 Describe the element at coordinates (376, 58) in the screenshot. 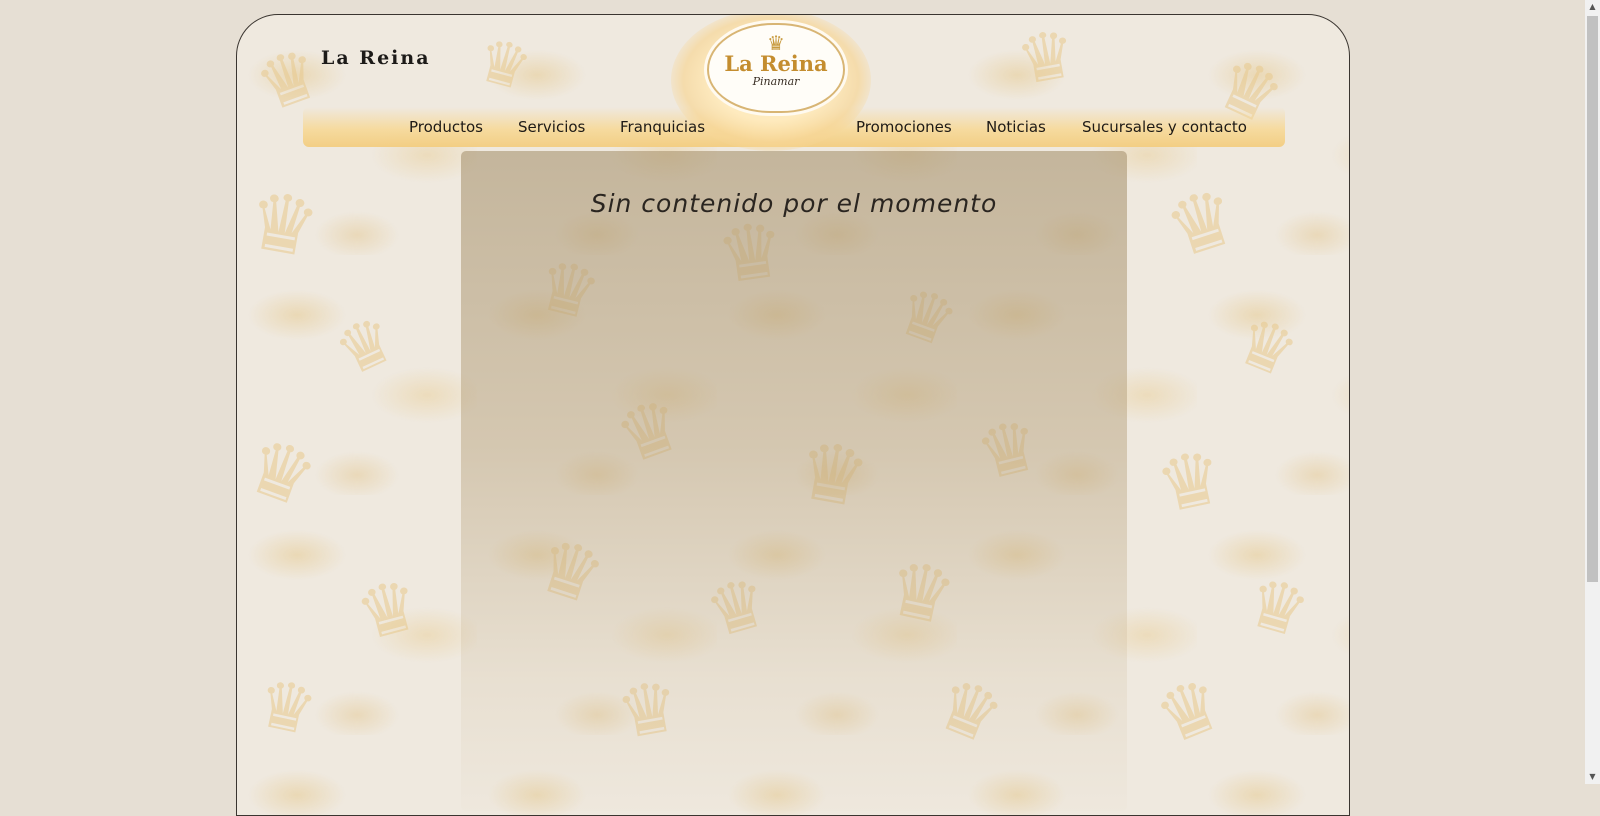

I see `brand-text: La Reina` at that location.